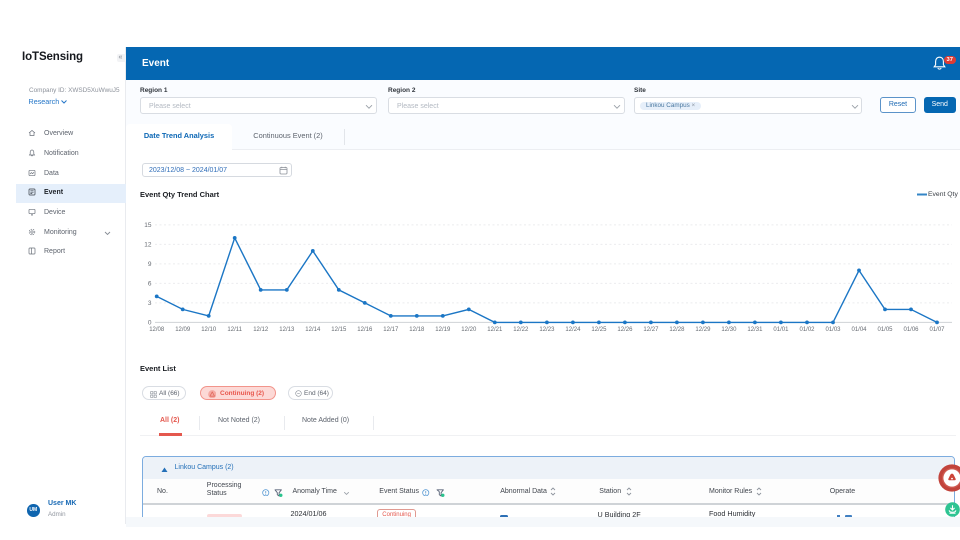 The width and height of the screenshot is (960, 540). What do you see at coordinates (937, 330) in the screenshot?
I see `svg-text: 01/07` at bounding box center [937, 330].